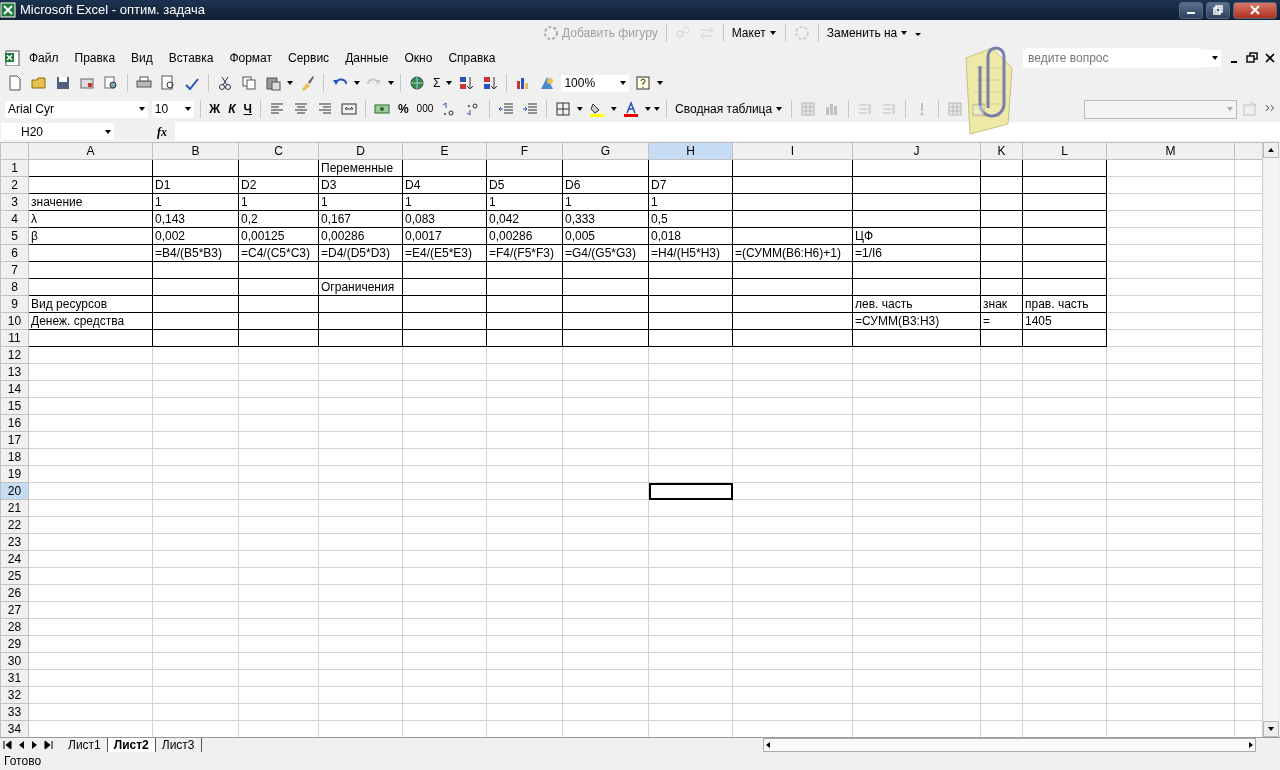 The image size is (1280, 770). I want to click on folder-icon, so click(39, 83).